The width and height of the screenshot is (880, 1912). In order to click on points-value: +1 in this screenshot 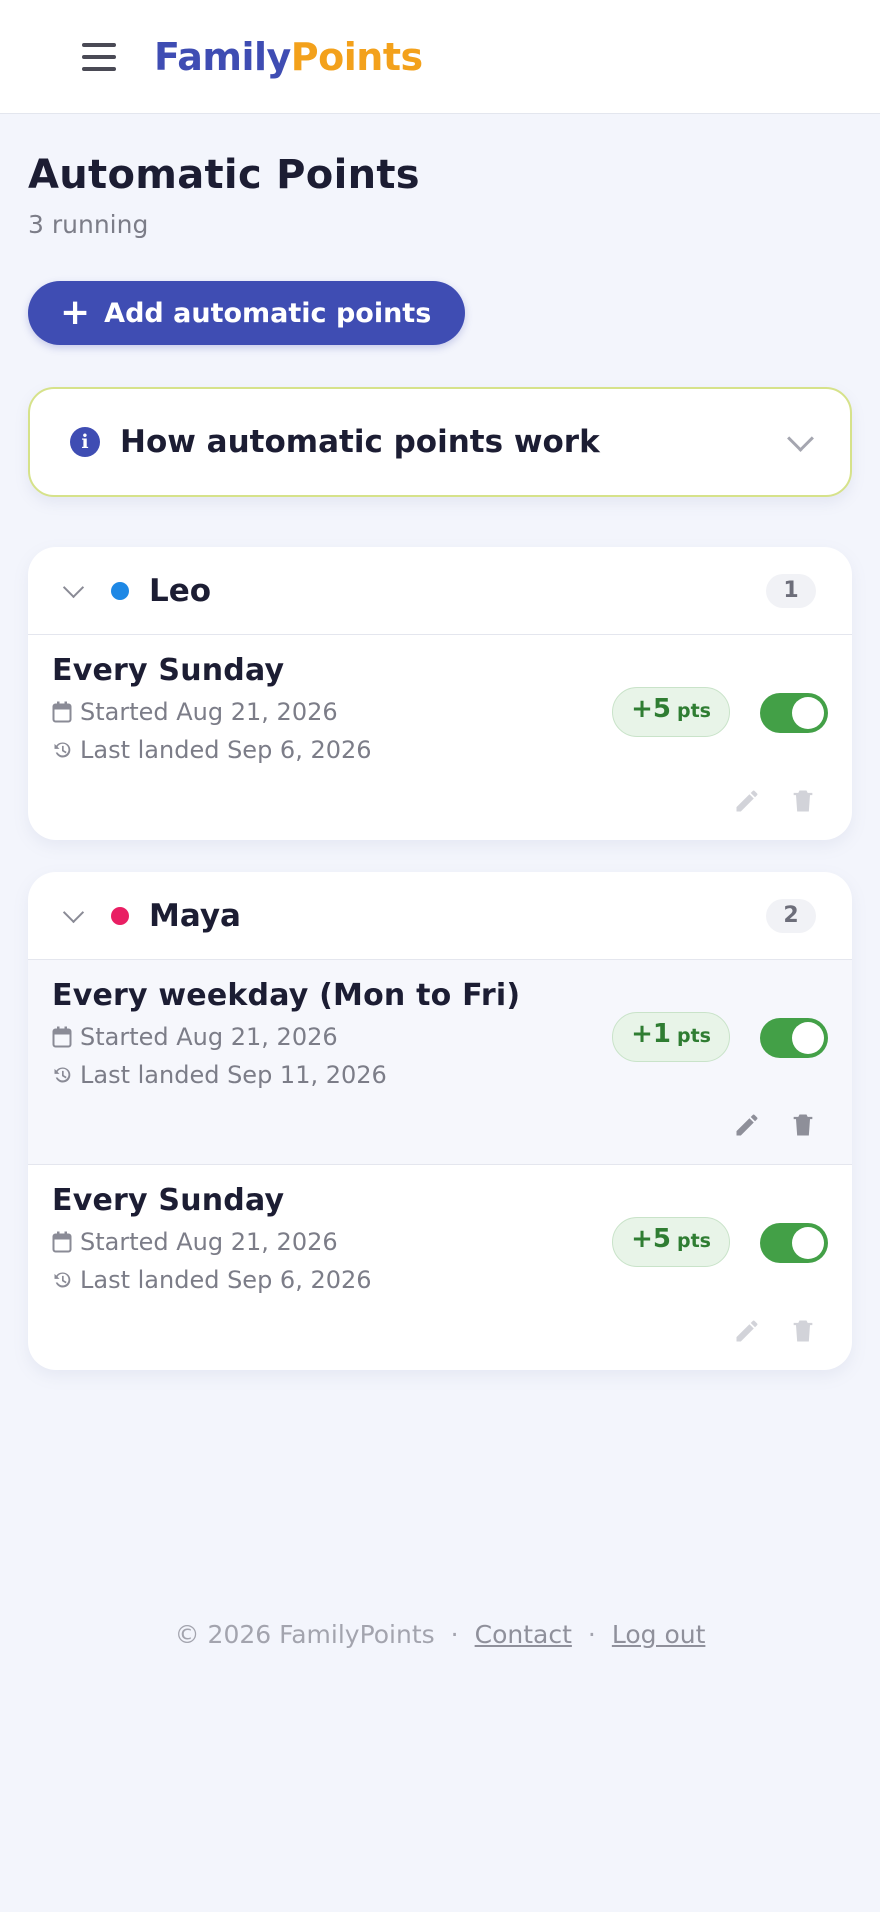, I will do `click(651, 1034)`.